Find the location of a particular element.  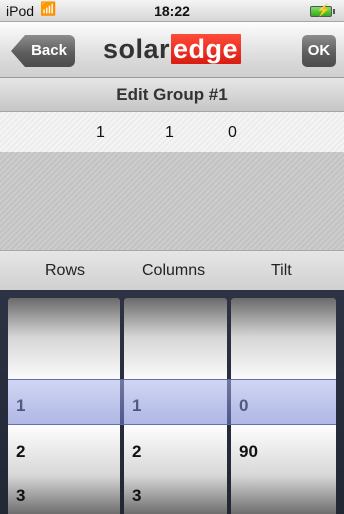

tilt-value: 0 is located at coordinates (232, 132).